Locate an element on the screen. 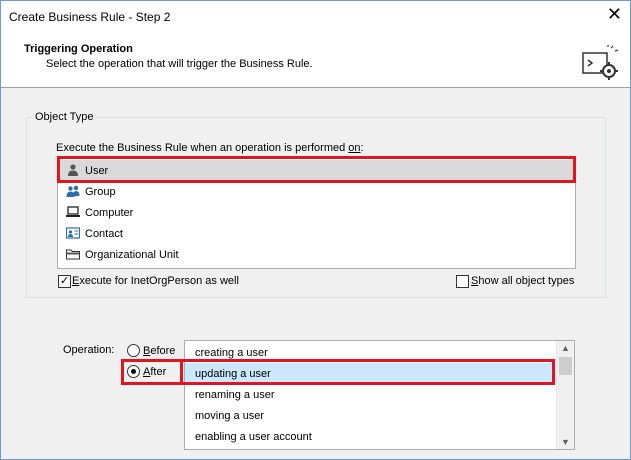  list-item-label: Group is located at coordinates (100, 192).